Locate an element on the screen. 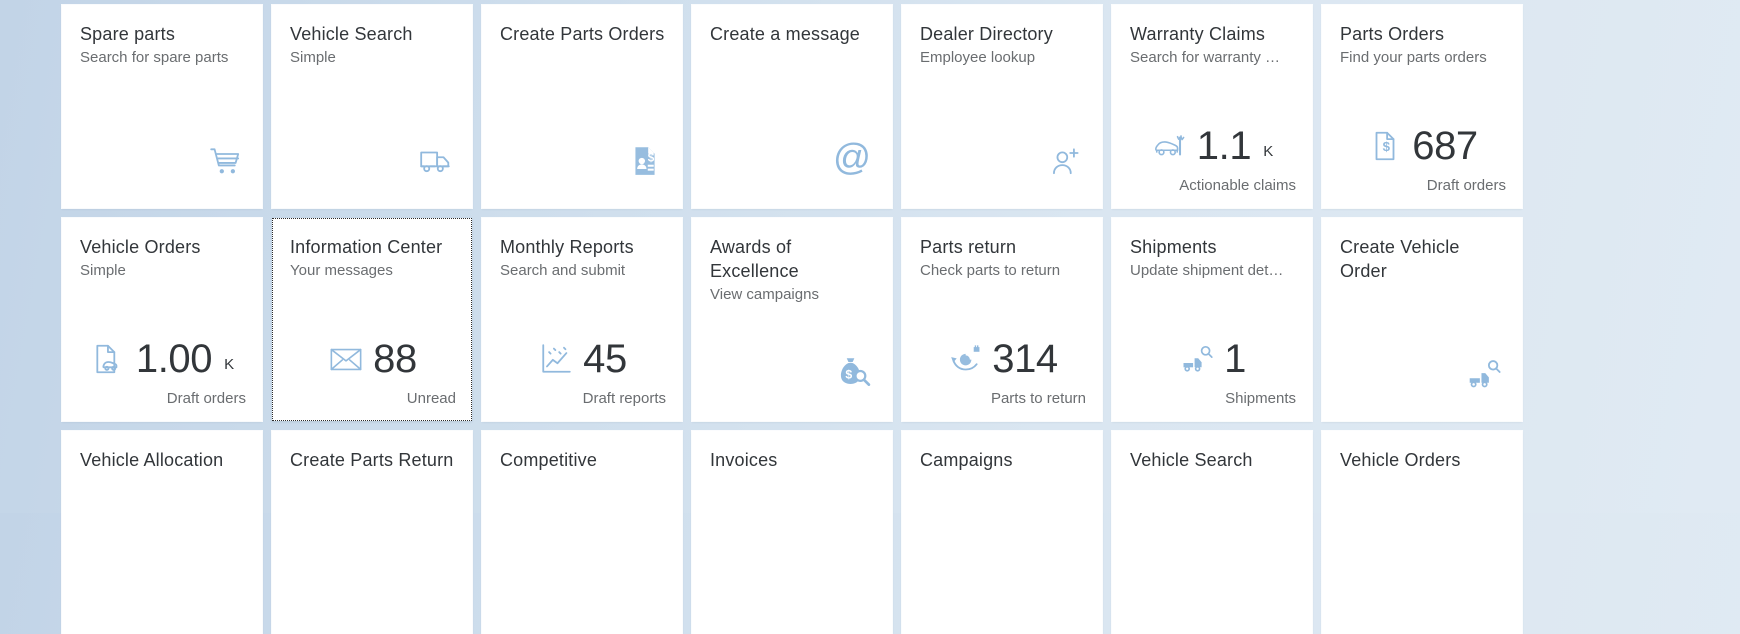 This screenshot has height=634, width=1740. tile-title: Vehicle Search is located at coordinates (1191, 460).